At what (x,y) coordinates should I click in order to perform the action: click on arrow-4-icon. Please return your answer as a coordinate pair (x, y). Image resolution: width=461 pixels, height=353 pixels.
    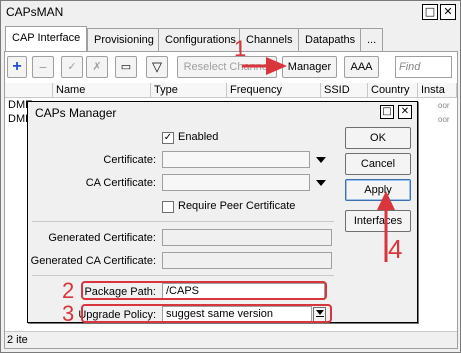
    Looking at the image, I should click on (386, 226).